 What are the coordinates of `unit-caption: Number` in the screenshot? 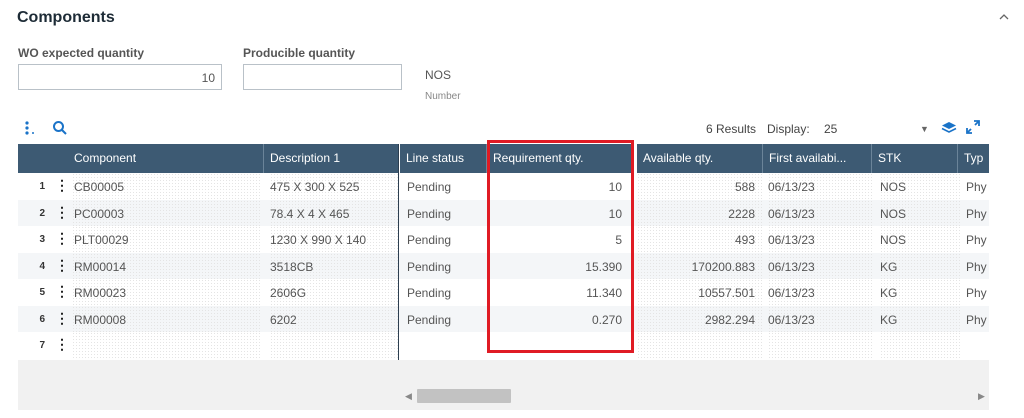 It's located at (443, 96).